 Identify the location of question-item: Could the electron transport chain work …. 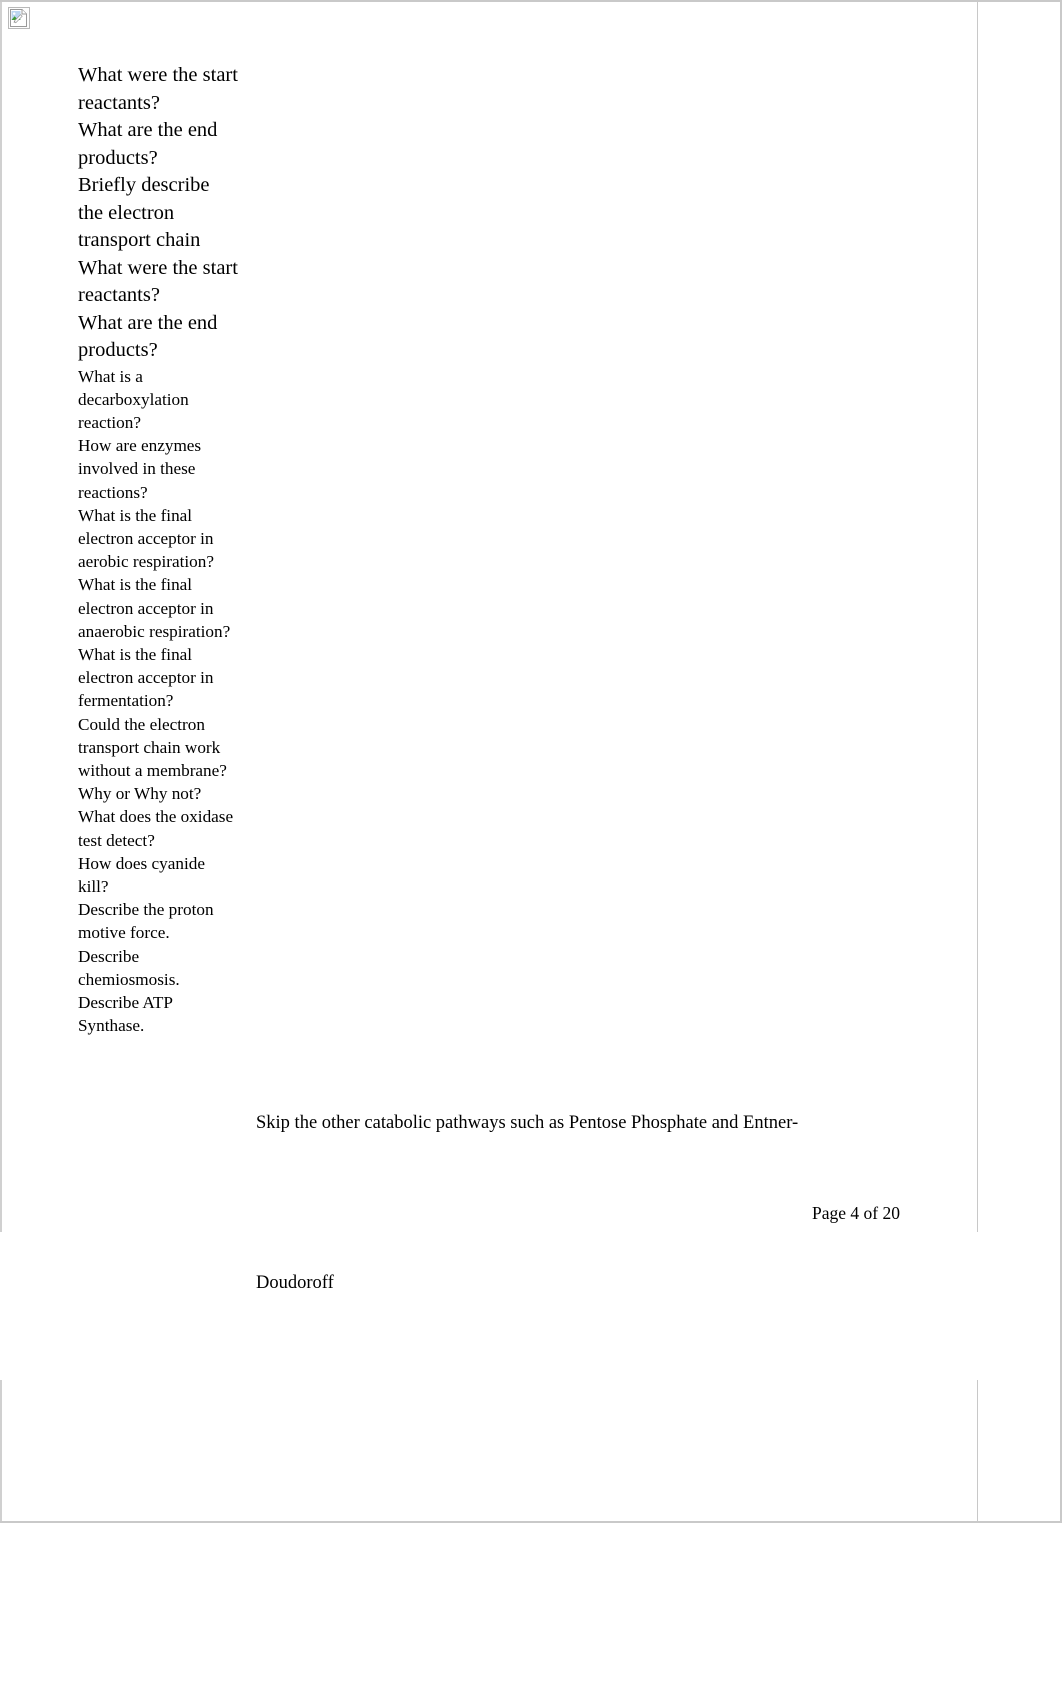
(154, 759).